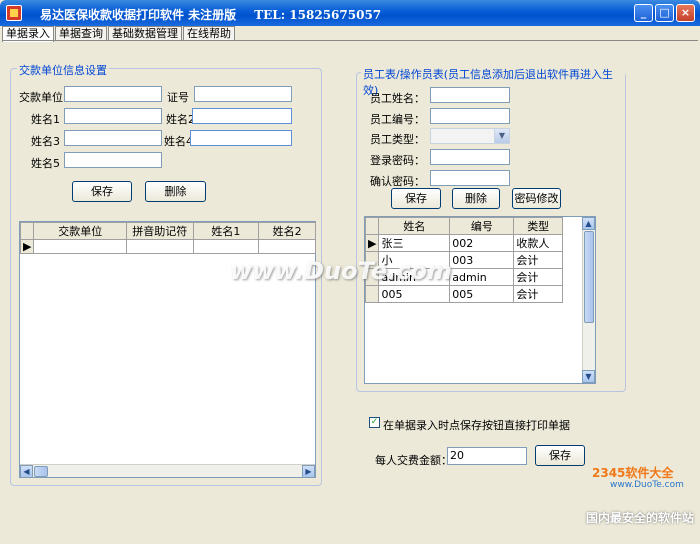  I want to click on col-header-pinyin: 拼音助记符, so click(159, 231).